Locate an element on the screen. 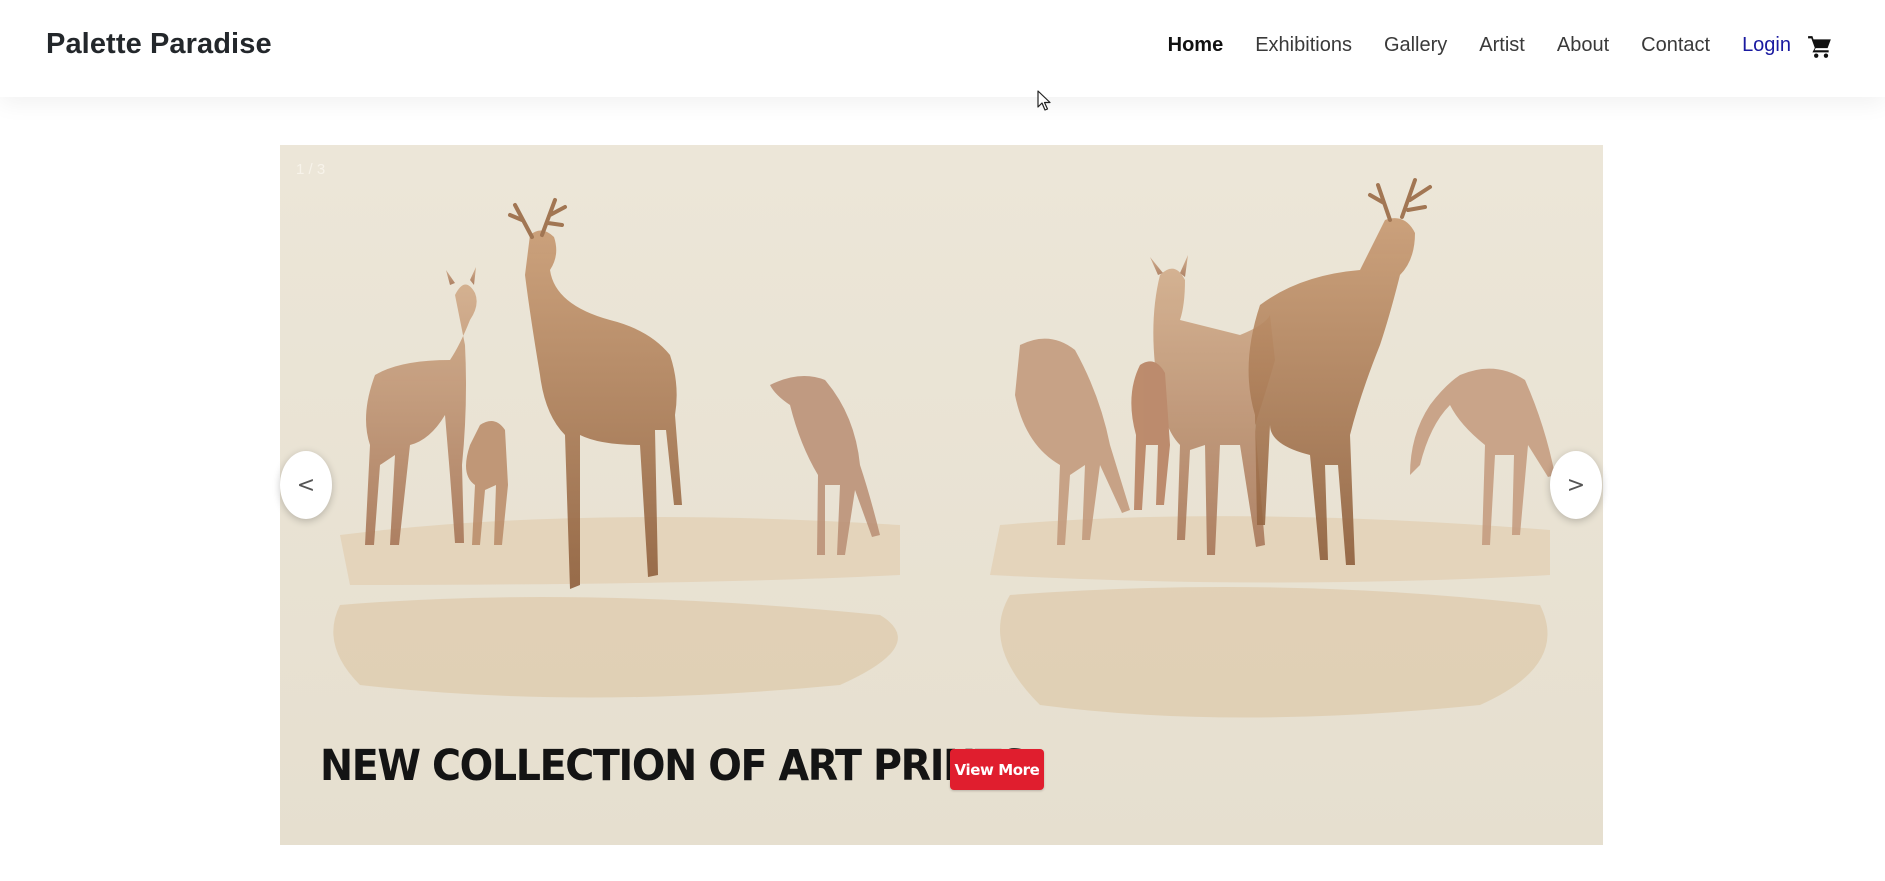 The image size is (1885, 881). chevron-right-icon: > is located at coordinates (1576, 485).